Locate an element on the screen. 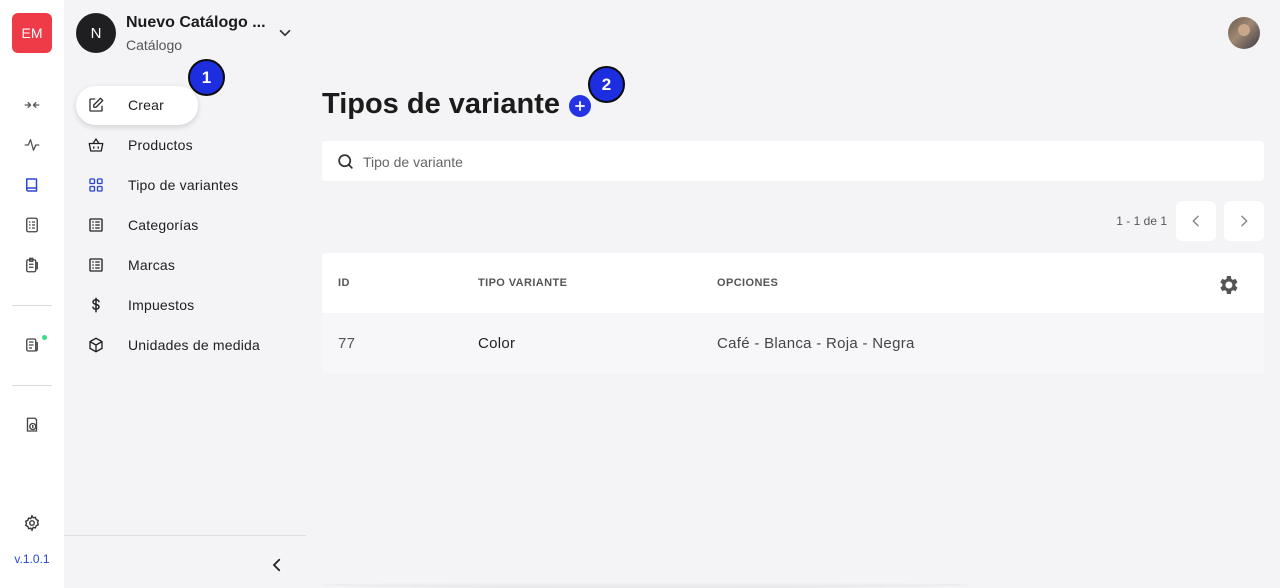 Image resolution: width=1280 pixels, height=588 pixels. catalog-avatar: N is located at coordinates (96, 33).